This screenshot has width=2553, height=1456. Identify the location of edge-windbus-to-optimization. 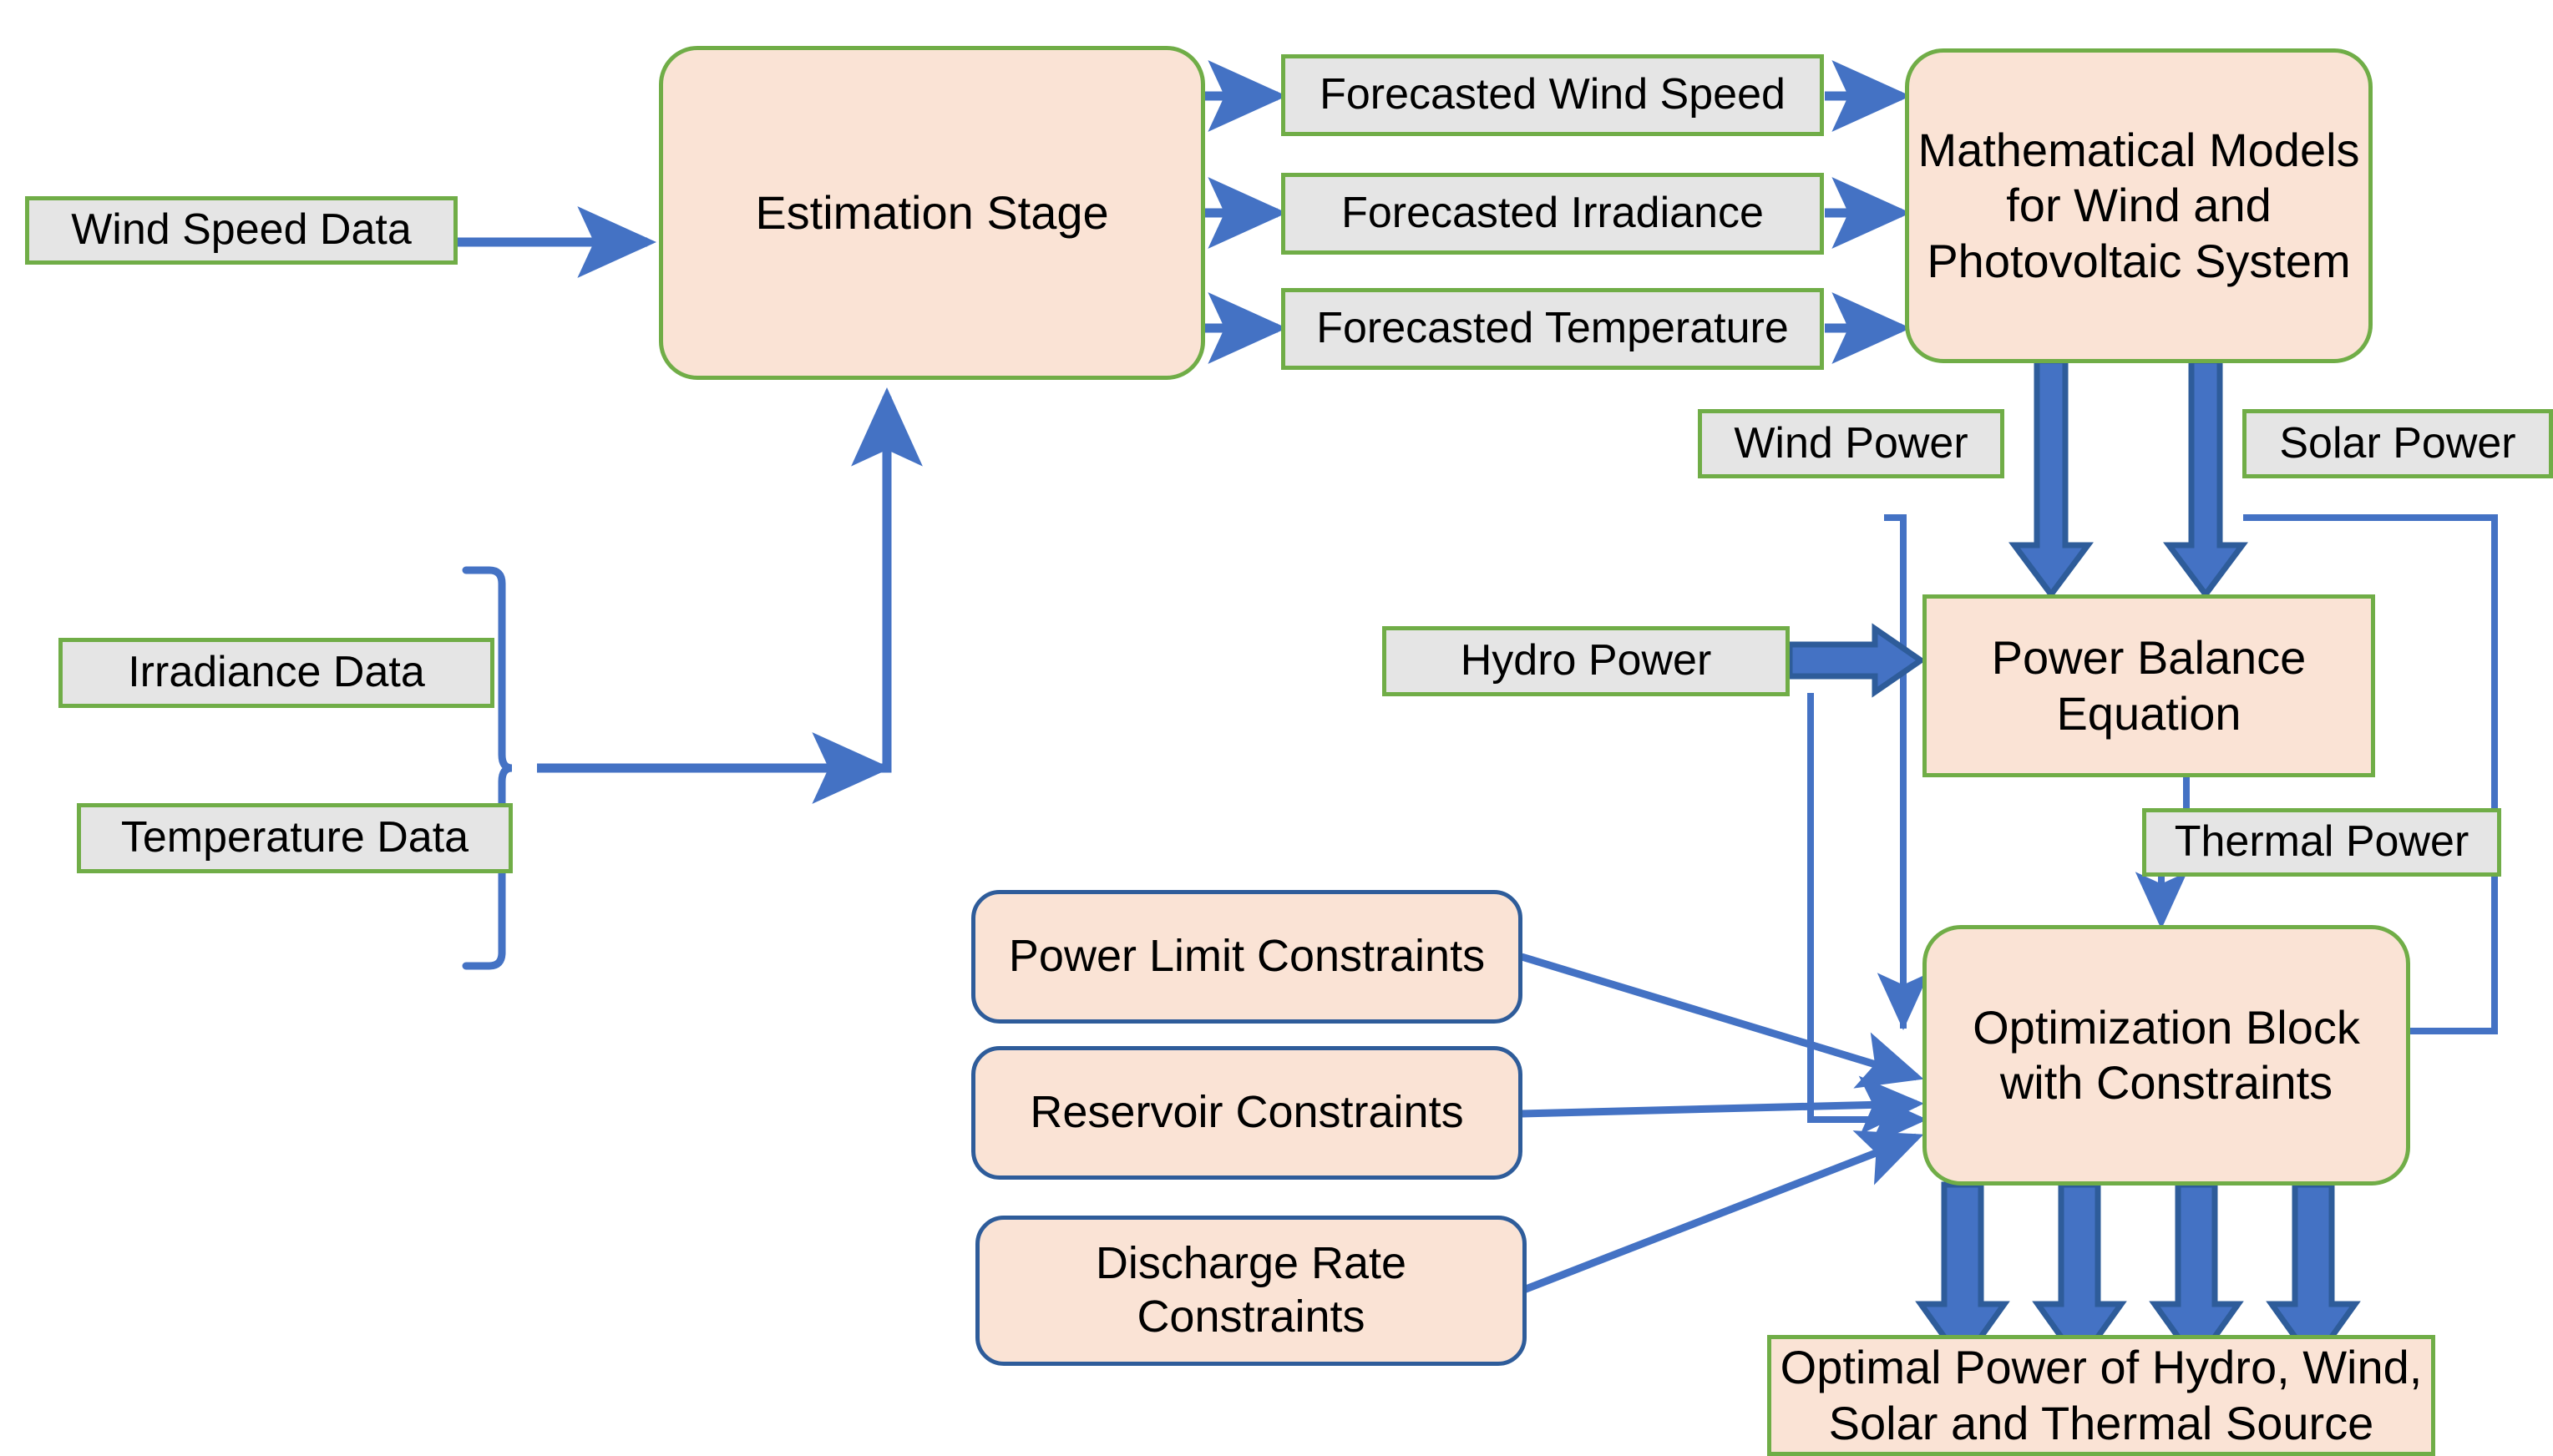
(1903, 772).